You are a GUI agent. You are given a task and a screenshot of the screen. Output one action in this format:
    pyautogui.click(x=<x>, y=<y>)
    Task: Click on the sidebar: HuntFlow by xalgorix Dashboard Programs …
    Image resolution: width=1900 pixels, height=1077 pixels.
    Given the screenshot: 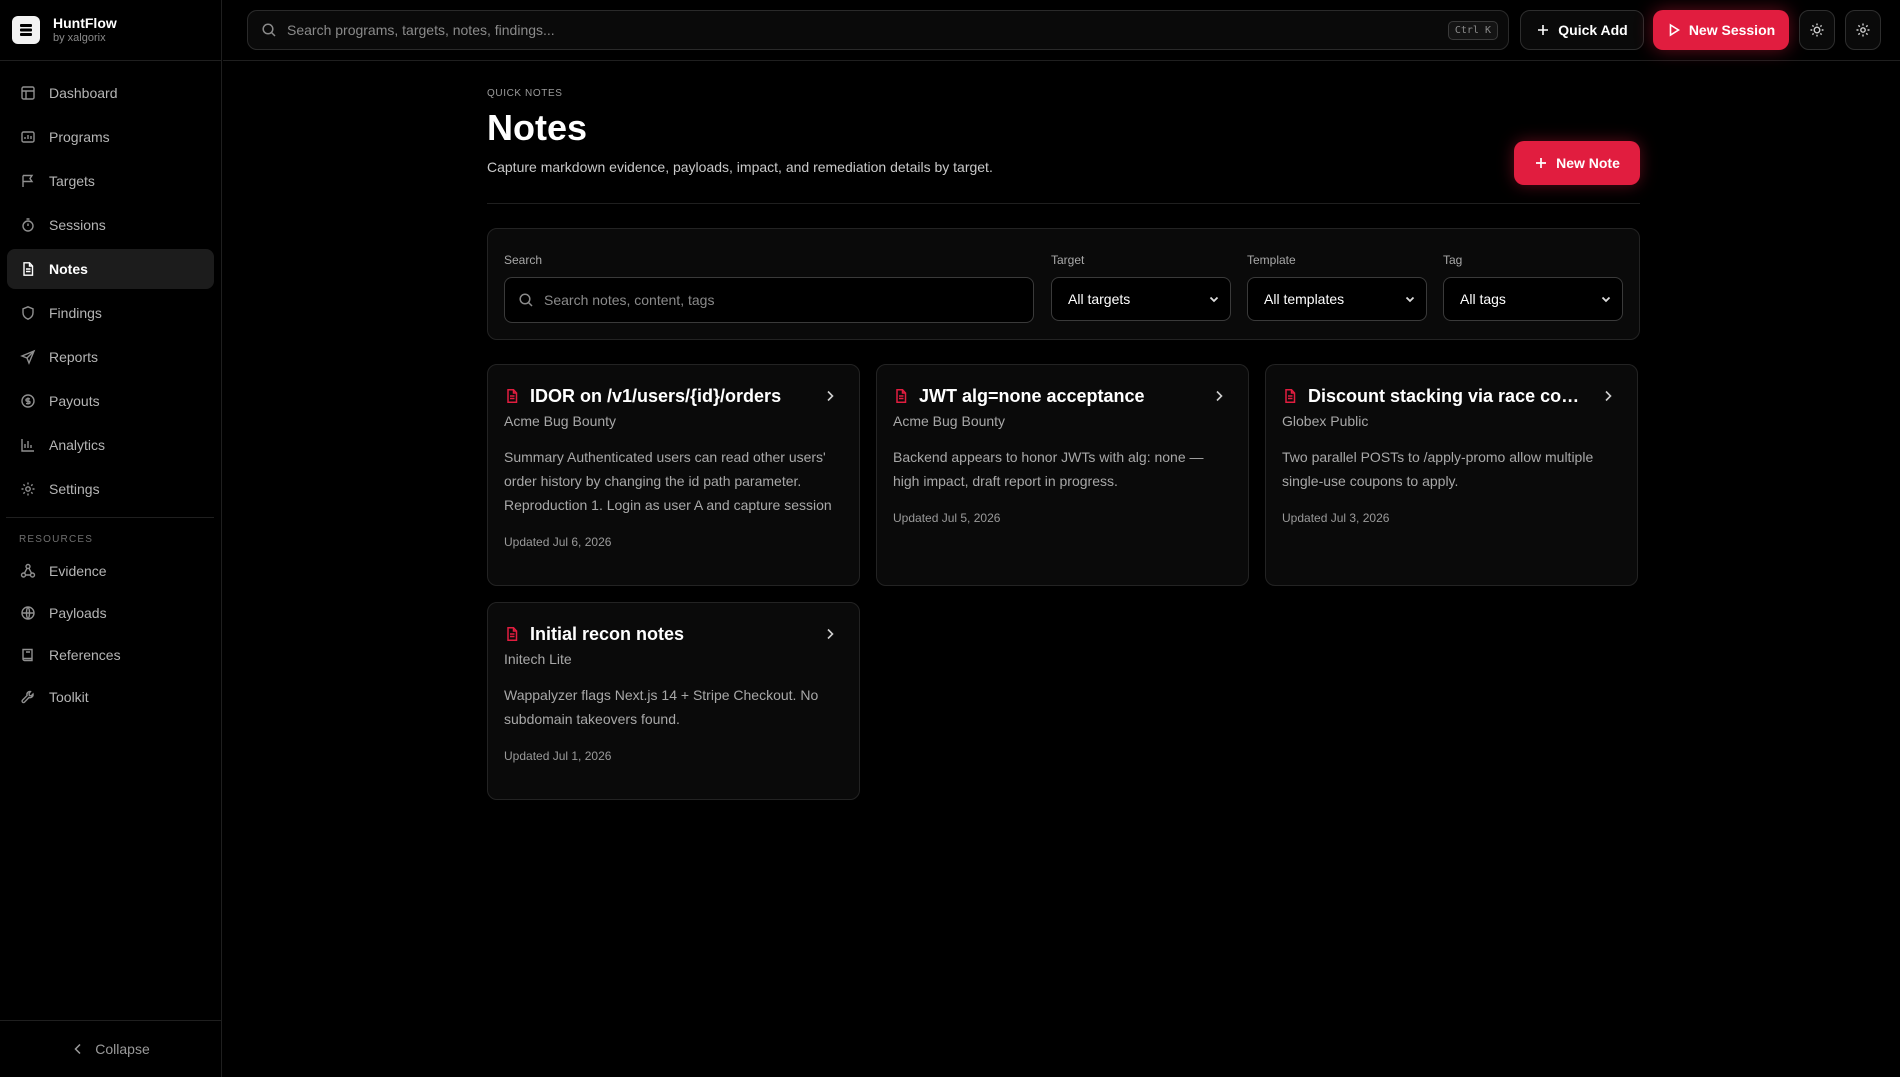 What is the action you would take?
    pyautogui.click(x=111, y=538)
    